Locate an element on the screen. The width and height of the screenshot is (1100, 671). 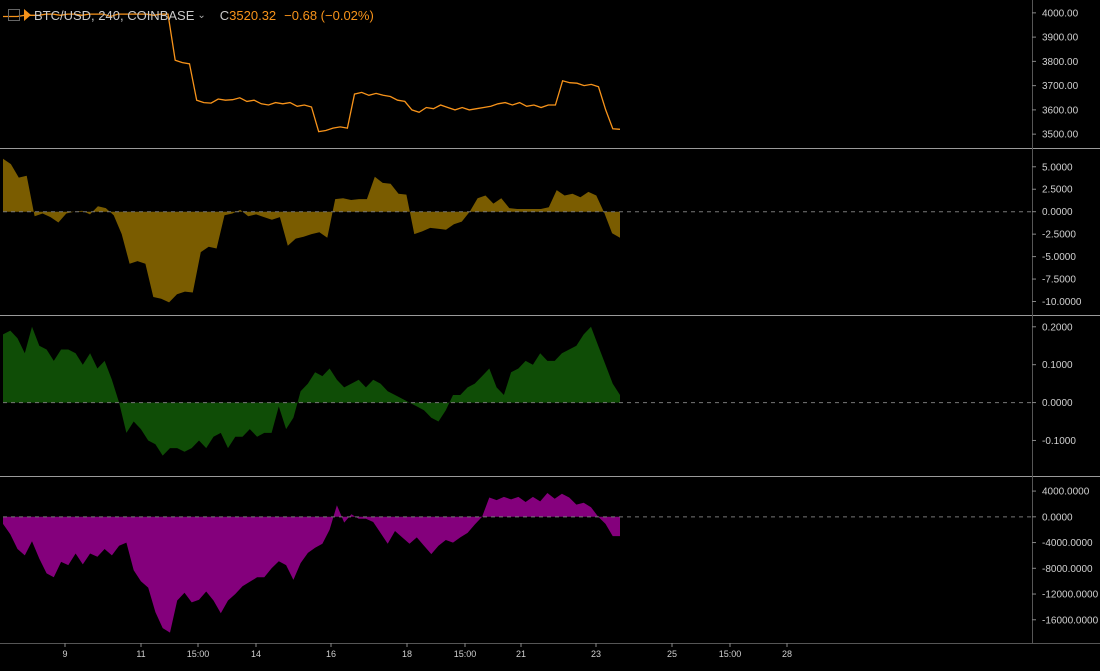
y-tick-label: 3600.00 is located at coordinates (1060, 110).